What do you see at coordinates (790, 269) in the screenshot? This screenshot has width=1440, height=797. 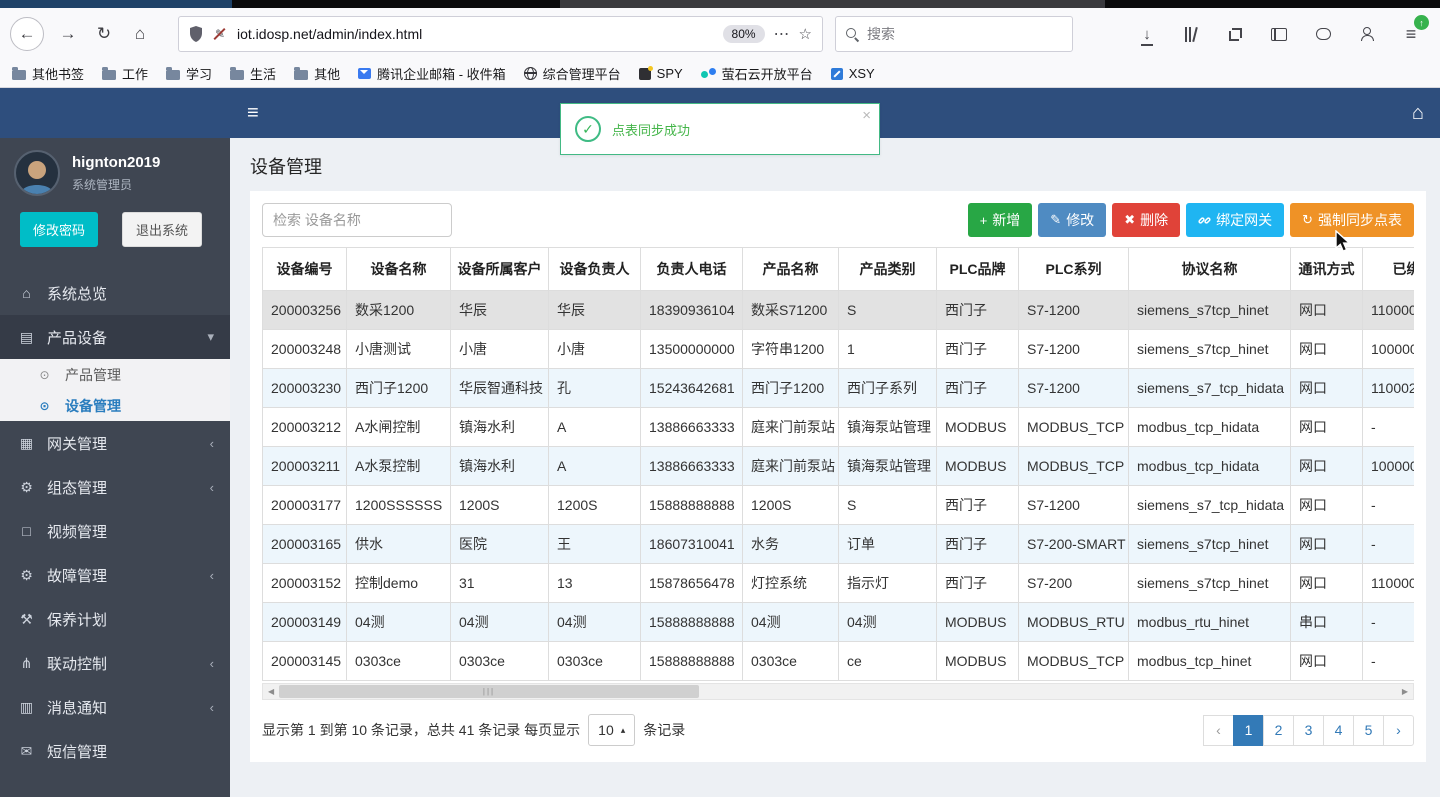 I see `column-header: 产品名称` at bounding box center [790, 269].